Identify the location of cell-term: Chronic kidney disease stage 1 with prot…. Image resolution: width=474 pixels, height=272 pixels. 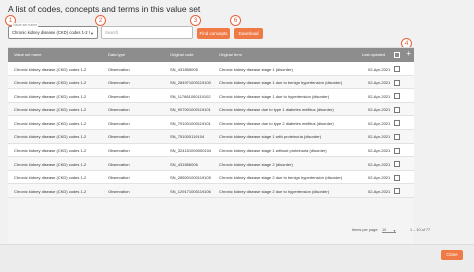
(270, 137).